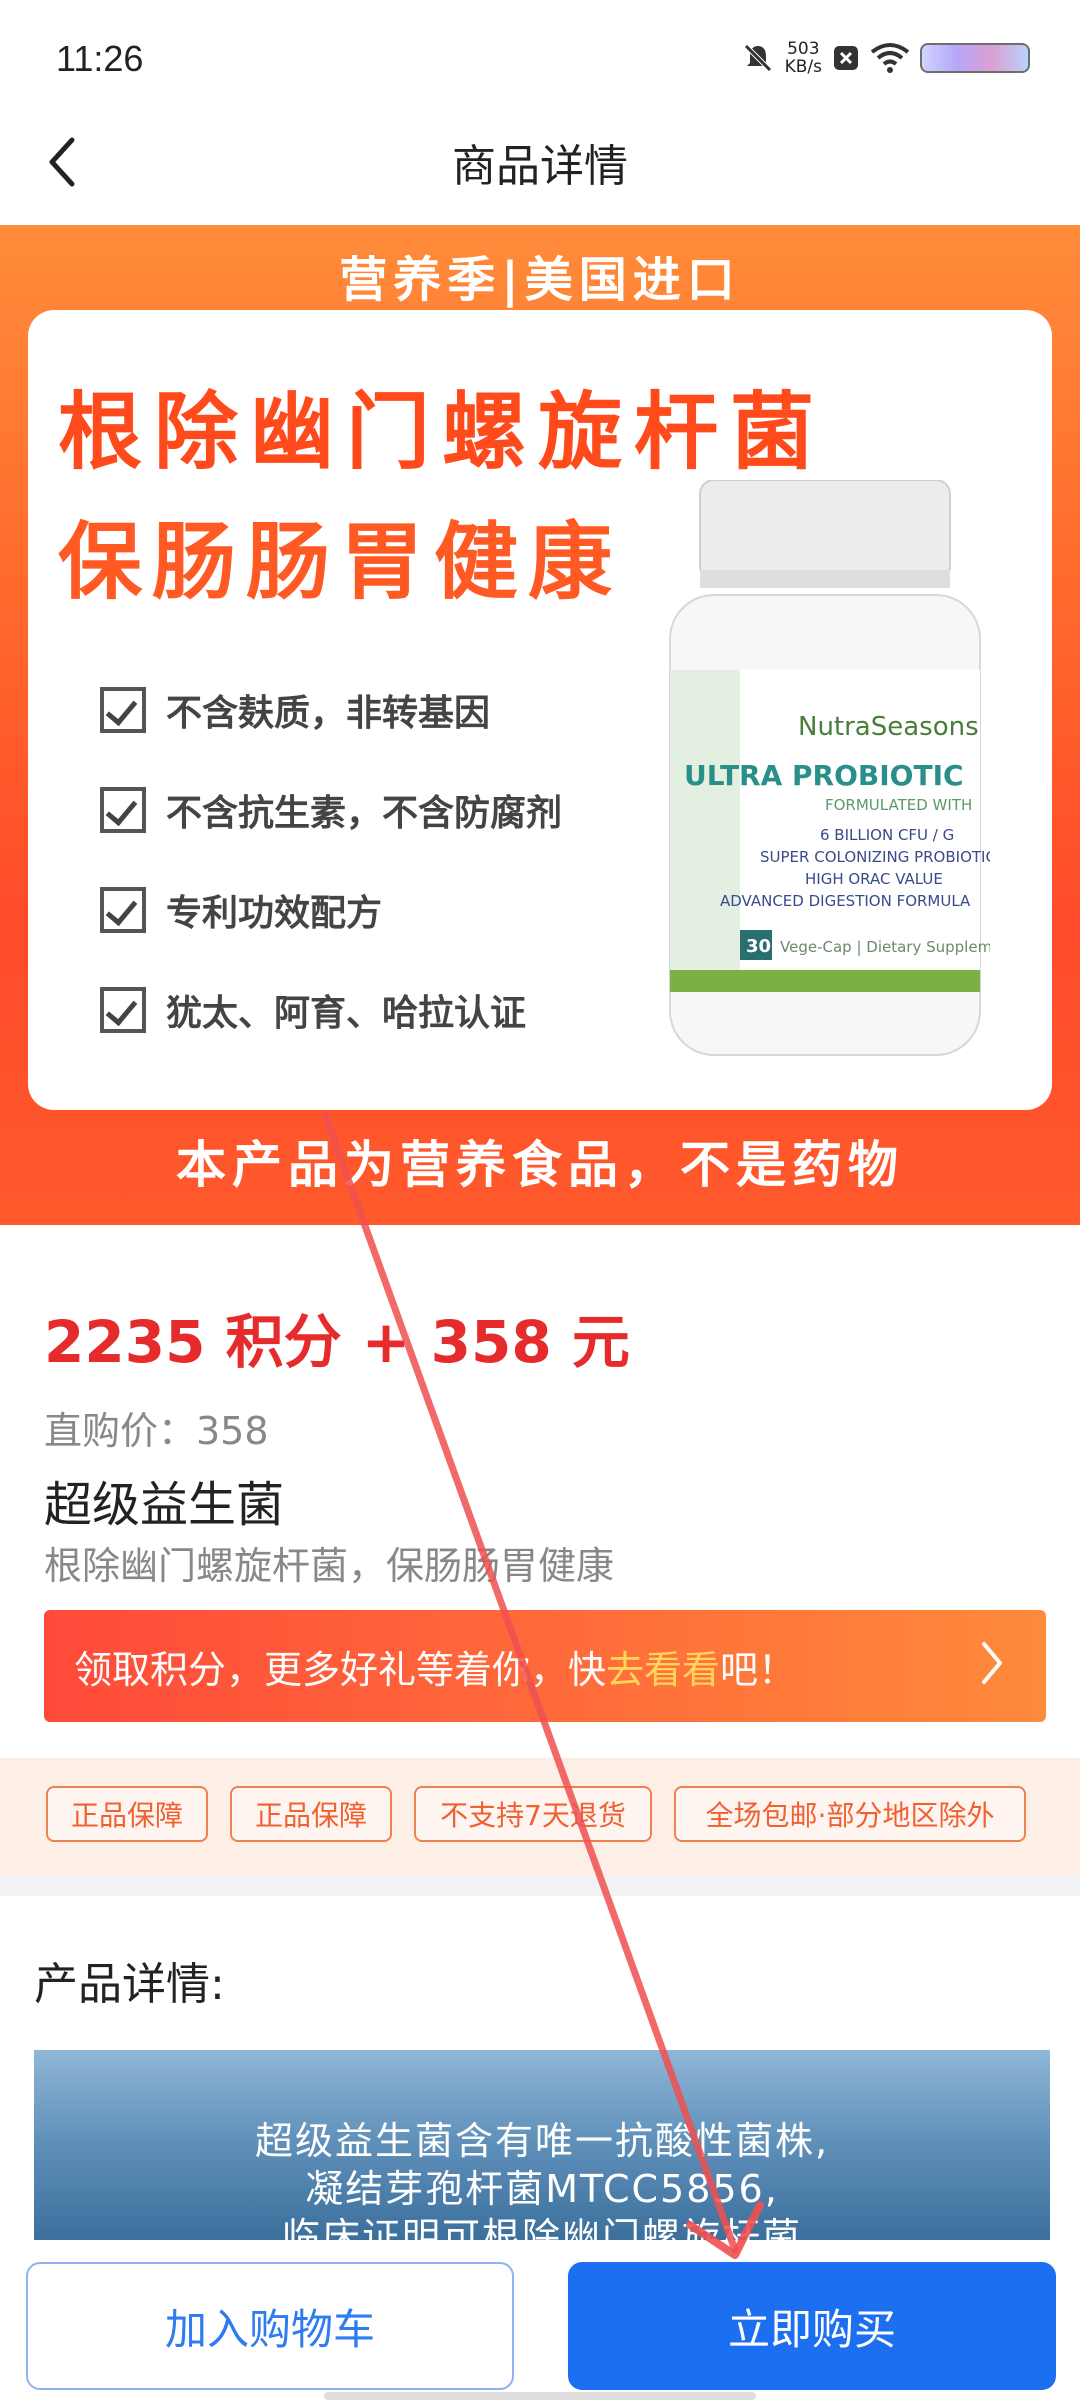  I want to click on feature-item: 不含抗生素，不含防腐剂, so click(331, 810).